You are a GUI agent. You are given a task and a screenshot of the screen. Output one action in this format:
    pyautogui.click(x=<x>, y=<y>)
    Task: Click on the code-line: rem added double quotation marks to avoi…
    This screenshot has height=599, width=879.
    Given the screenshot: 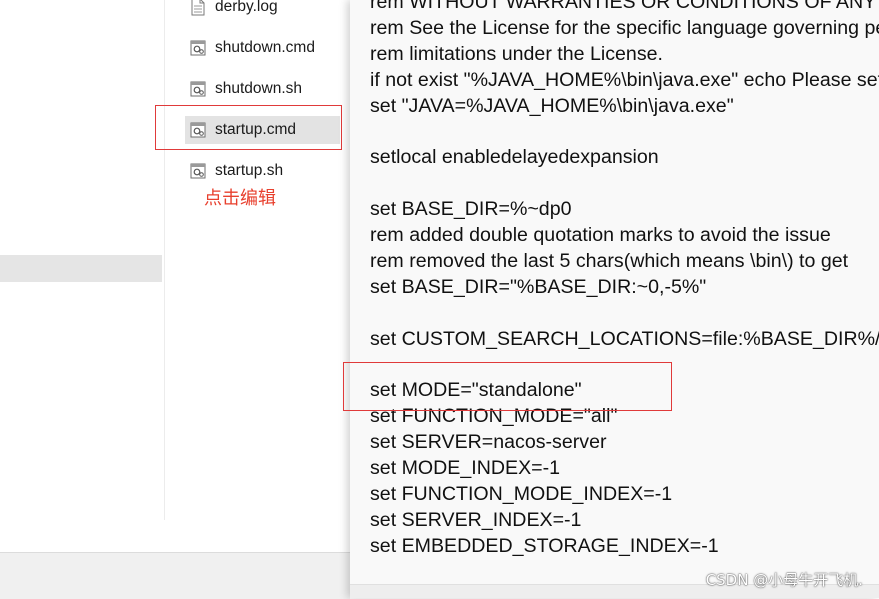 What is the action you would take?
    pyautogui.click(x=600, y=235)
    